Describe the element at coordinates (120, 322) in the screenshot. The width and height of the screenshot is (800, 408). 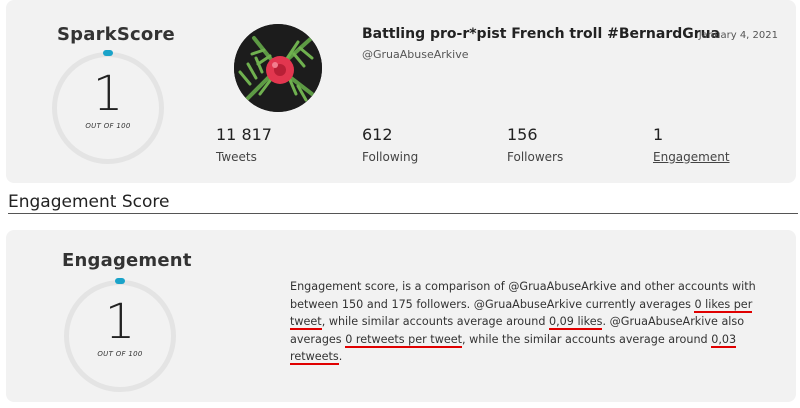
I see `engagement-value: 1` at that location.